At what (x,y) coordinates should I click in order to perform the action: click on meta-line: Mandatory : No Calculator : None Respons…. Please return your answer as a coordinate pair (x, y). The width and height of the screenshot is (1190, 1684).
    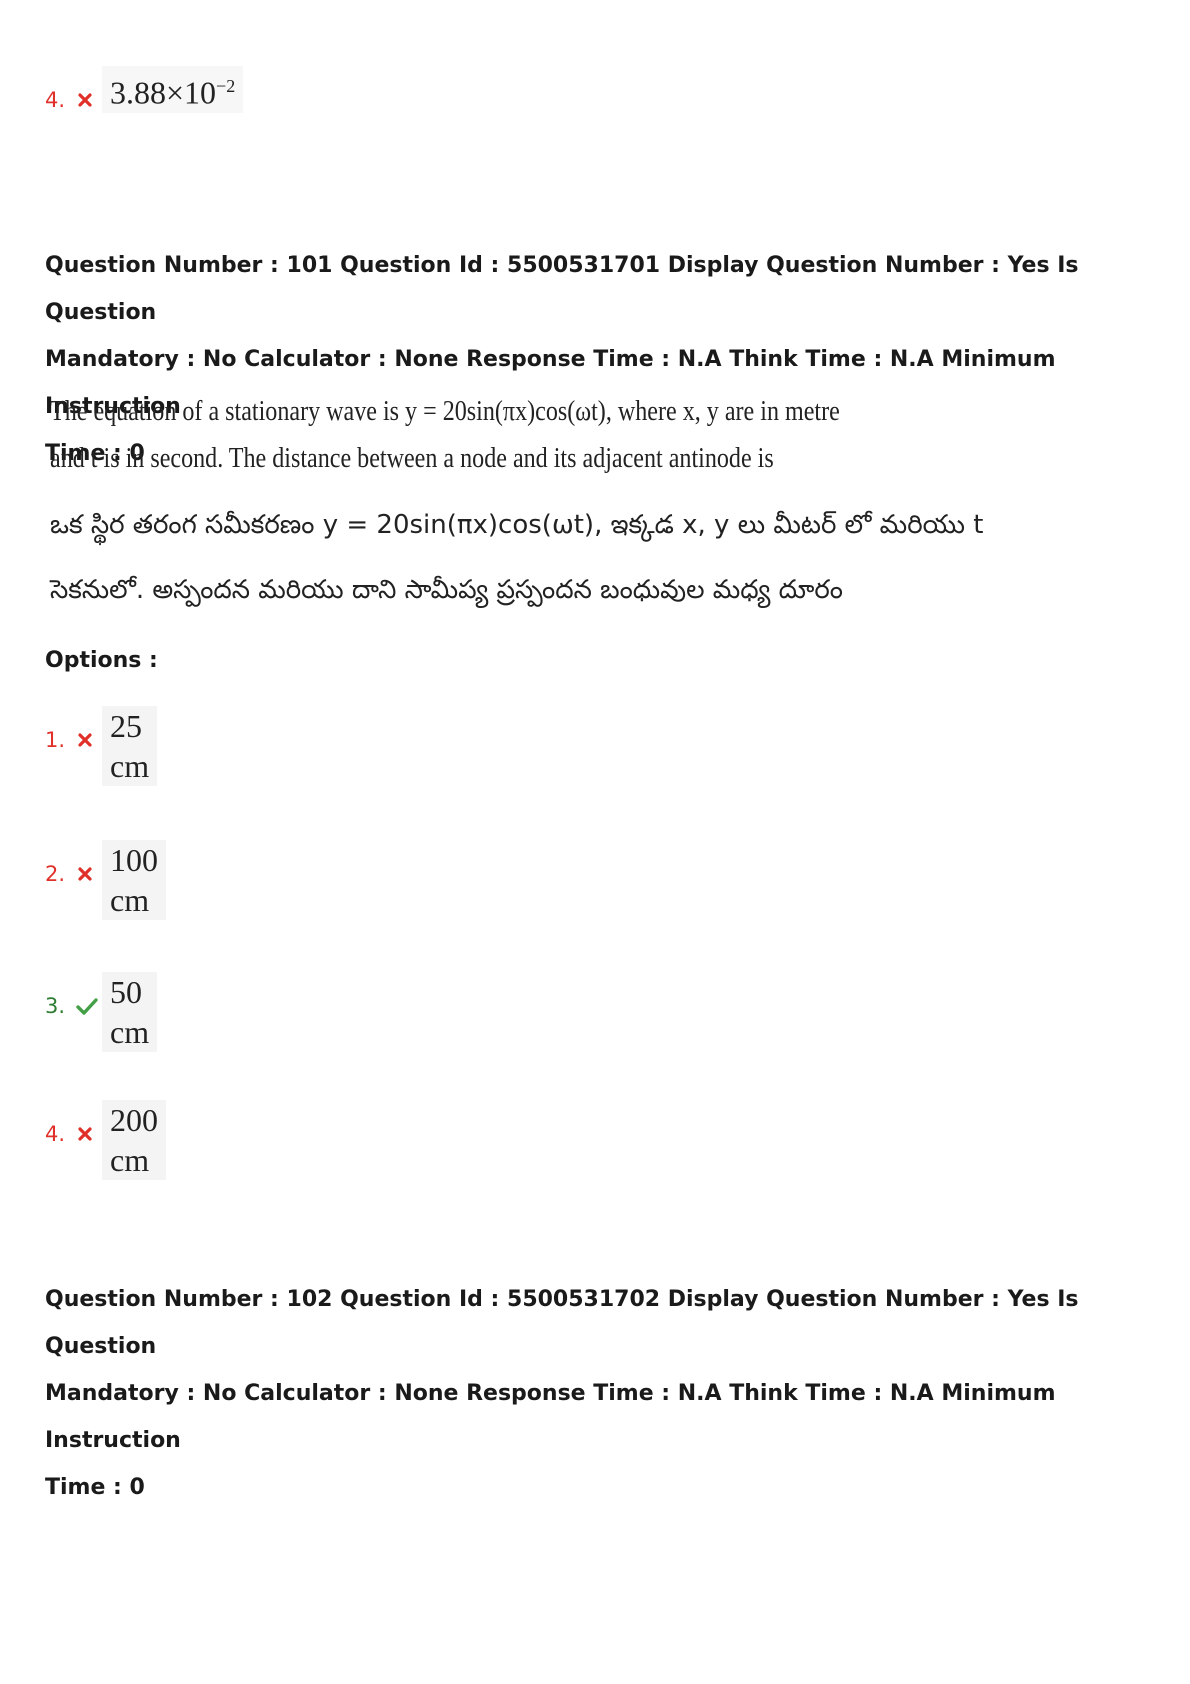
    Looking at the image, I should click on (550, 1417).